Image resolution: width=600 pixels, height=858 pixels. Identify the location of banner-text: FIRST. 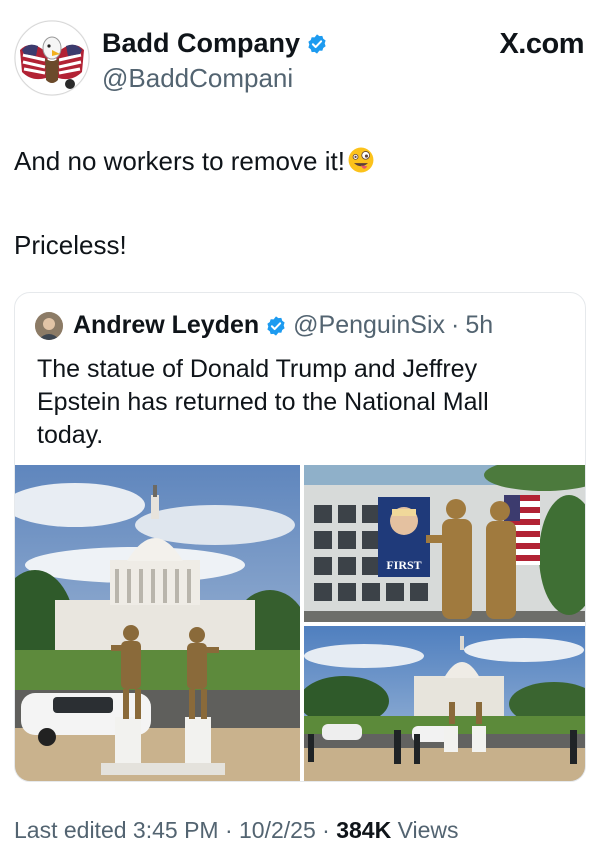
(403, 565).